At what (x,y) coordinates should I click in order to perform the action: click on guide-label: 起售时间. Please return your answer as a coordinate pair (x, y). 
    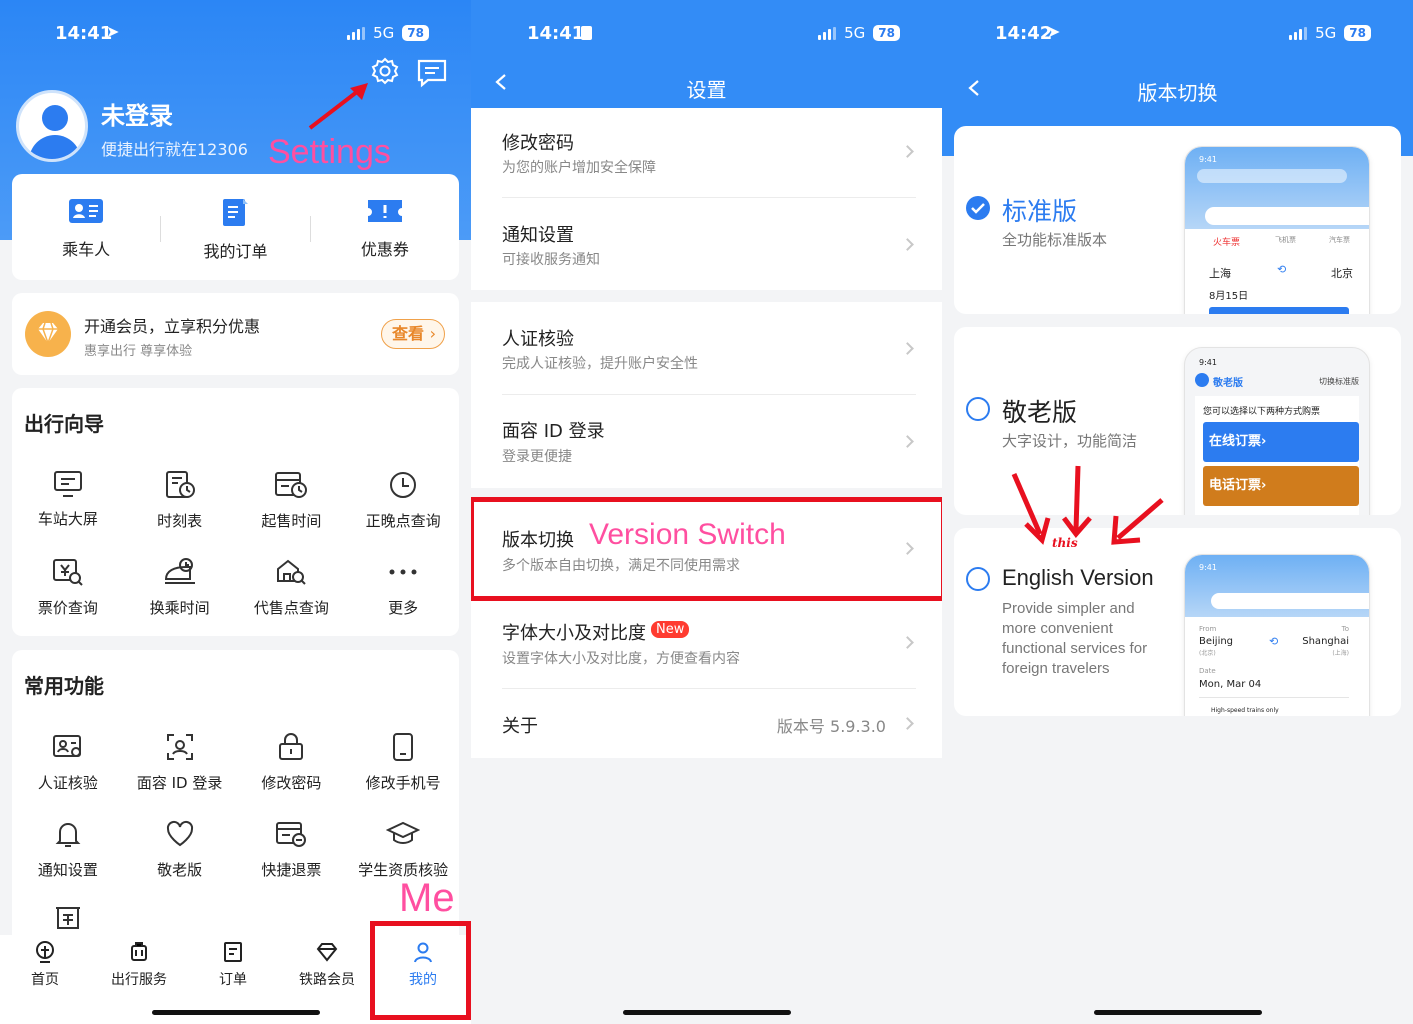
    Looking at the image, I should click on (291, 521).